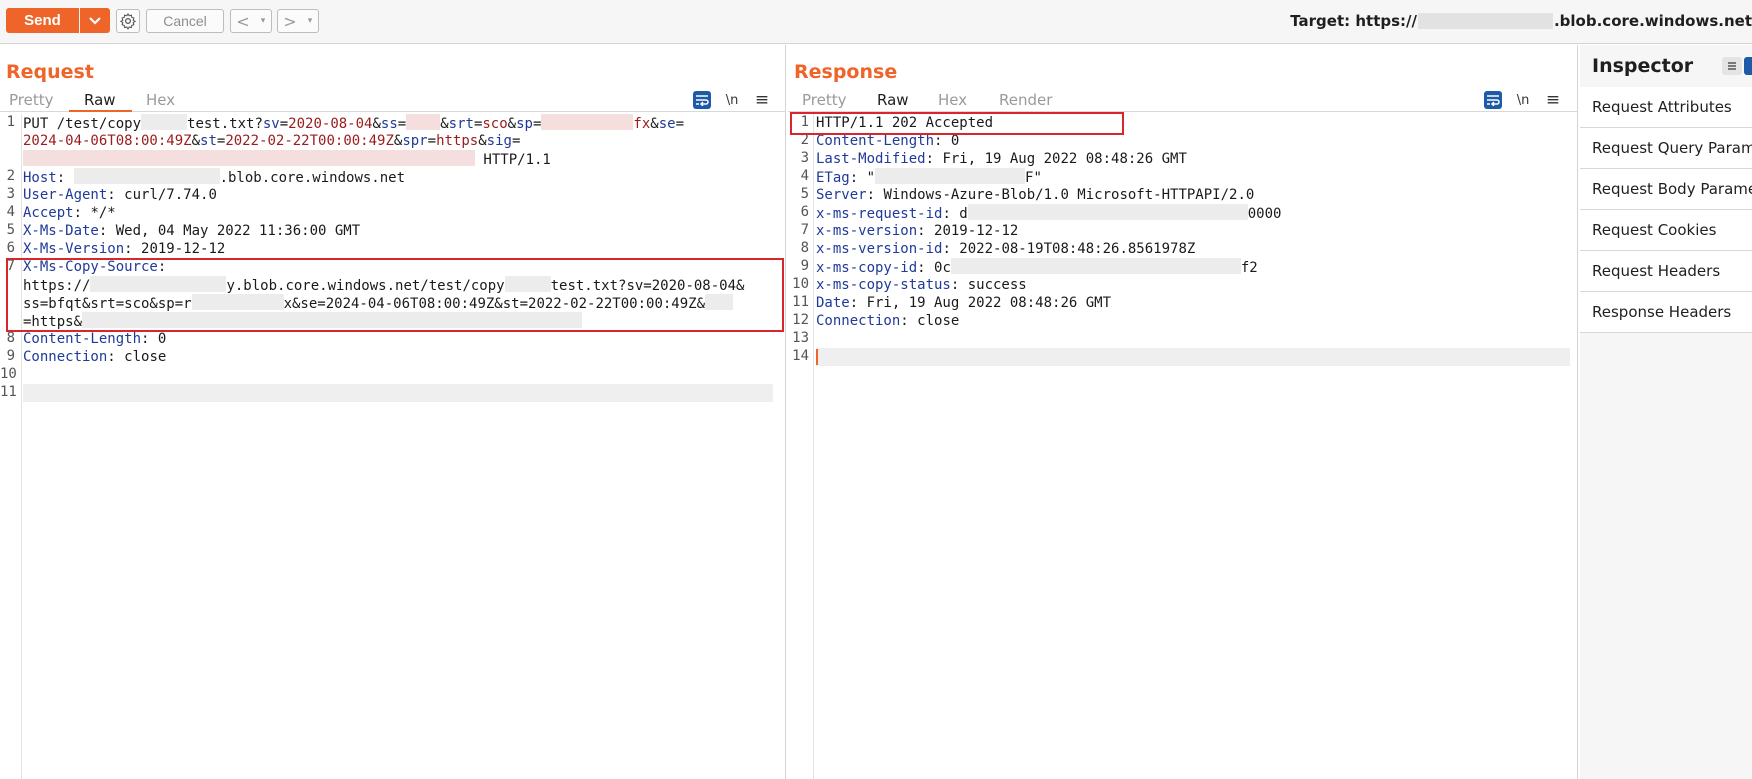 The image size is (1752, 779). What do you see at coordinates (160, 100) in the screenshot?
I see `tab-request-hex: Hex` at bounding box center [160, 100].